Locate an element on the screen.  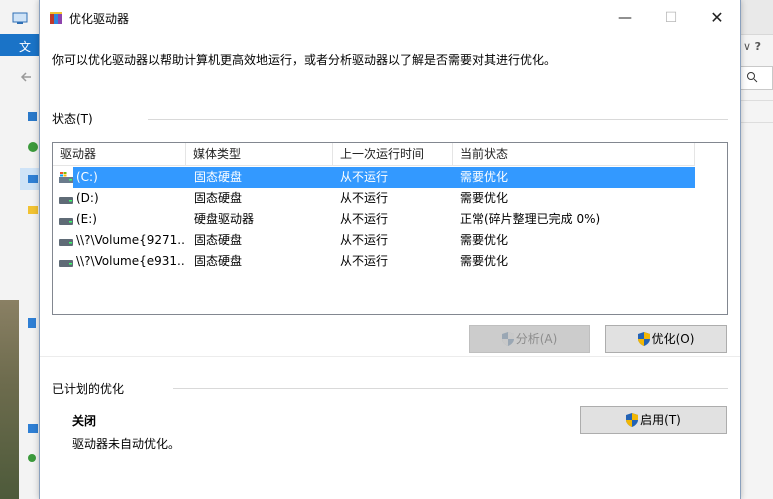
background-menu-label: 文 is located at coordinates (25, 47).